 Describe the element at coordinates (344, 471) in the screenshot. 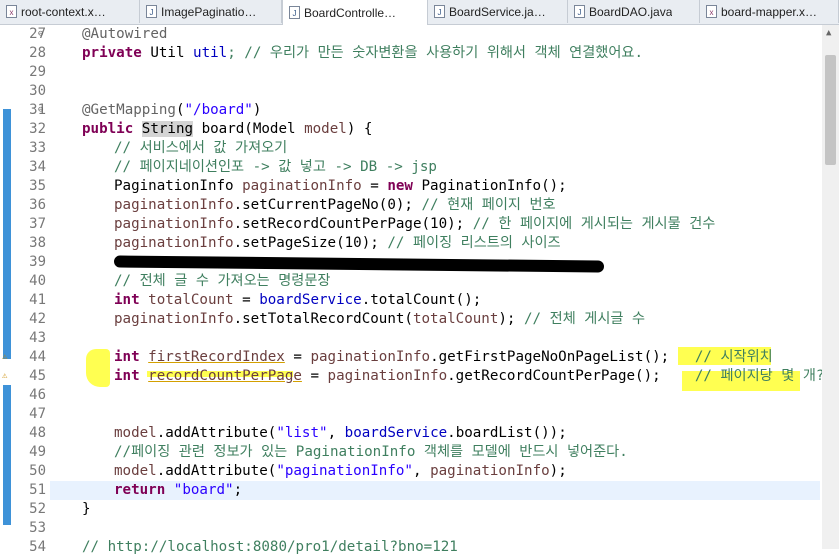

I see `string: "paginationInfo"` at that location.